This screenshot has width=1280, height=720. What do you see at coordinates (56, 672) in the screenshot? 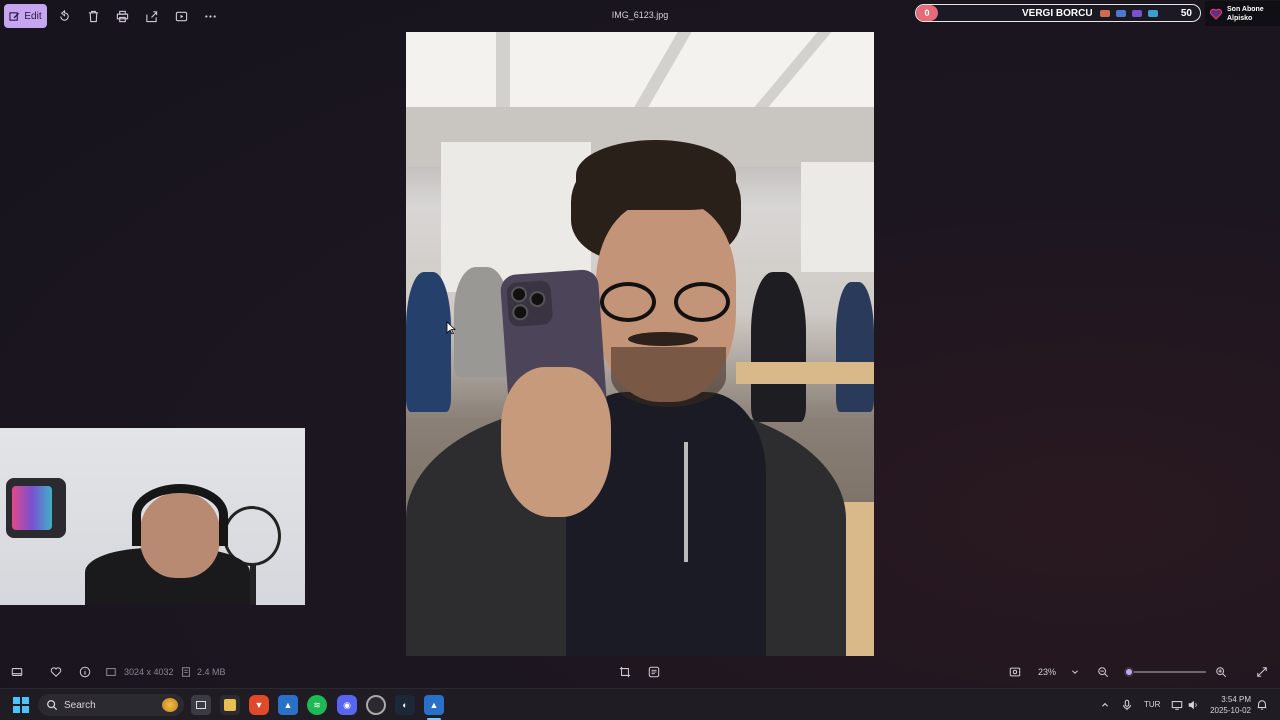
I see `favorite-icon` at bounding box center [56, 672].